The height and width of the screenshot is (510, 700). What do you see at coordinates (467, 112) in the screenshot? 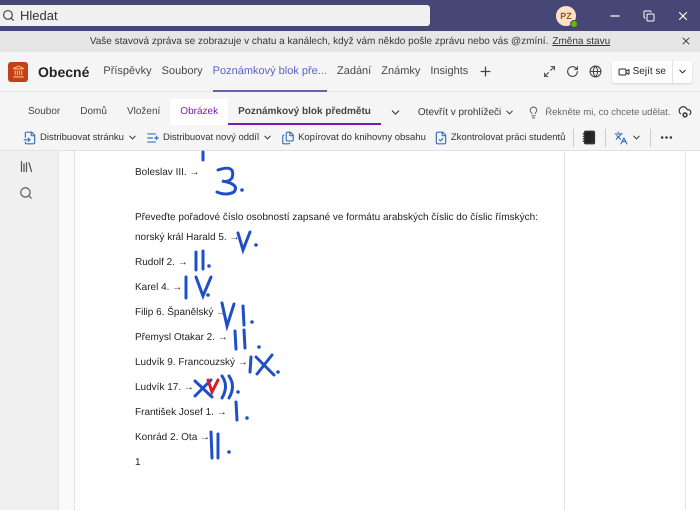
I see `open-in-browser-button: Otevřít v prohlížeči` at bounding box center [467, 112].